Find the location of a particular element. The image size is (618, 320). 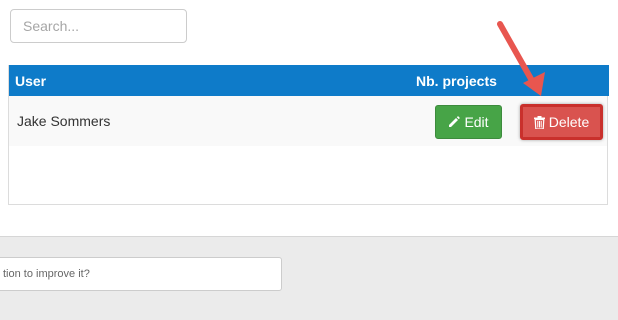

edit-button-label: Edit is located at coordinates (476, 122).